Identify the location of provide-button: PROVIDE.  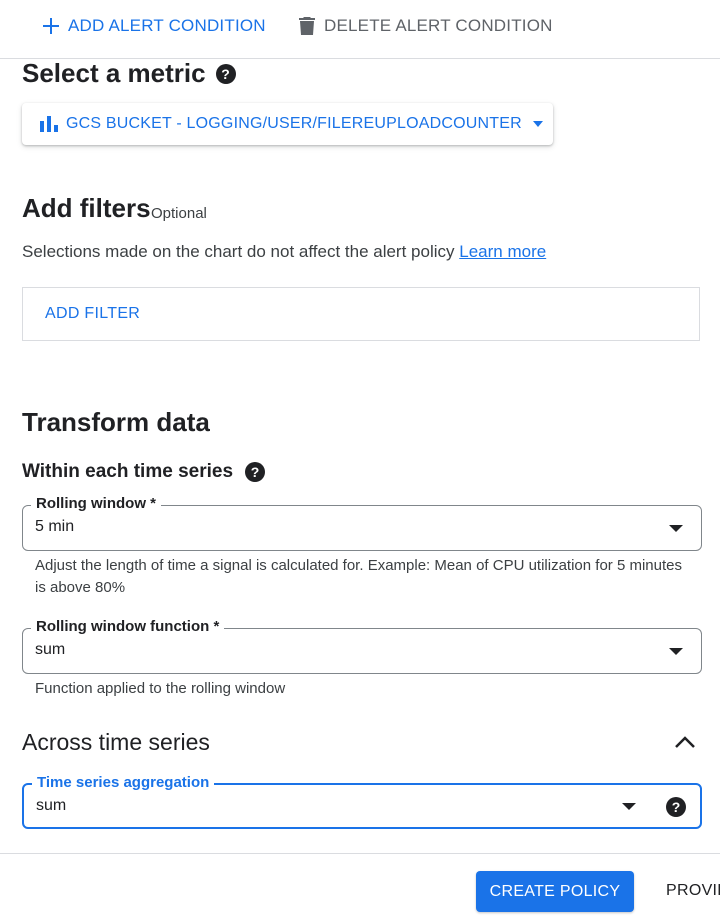
(693, 891).